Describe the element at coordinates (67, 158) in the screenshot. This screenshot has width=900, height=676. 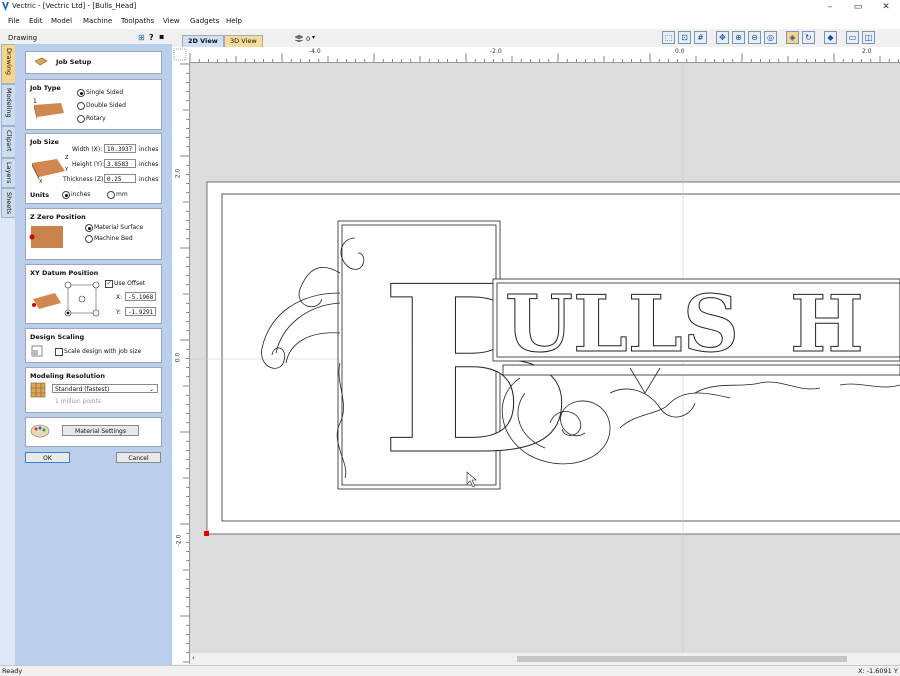
I see `svg-text: Z` at that location.